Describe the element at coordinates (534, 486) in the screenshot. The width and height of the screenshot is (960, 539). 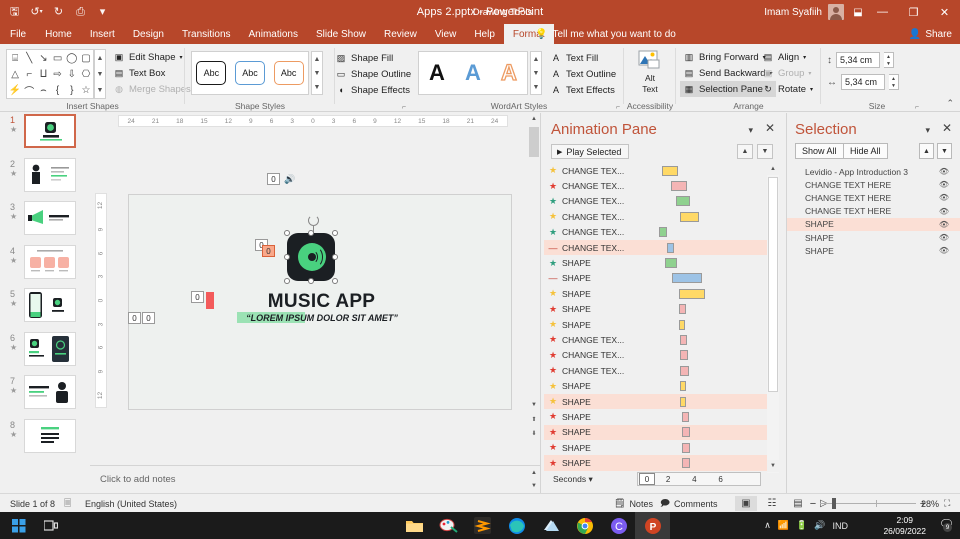
I see `notes-scroll-down-icon: ▼` at that location.